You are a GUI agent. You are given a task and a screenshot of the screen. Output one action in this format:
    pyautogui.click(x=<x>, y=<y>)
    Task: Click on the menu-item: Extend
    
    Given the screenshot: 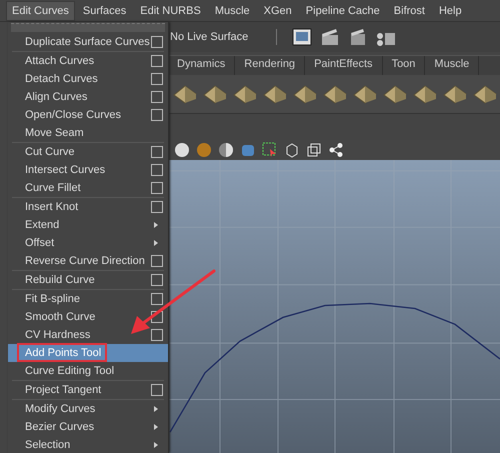 What is the action you would take?
    pyautogui.click(x=88, y=225)
    